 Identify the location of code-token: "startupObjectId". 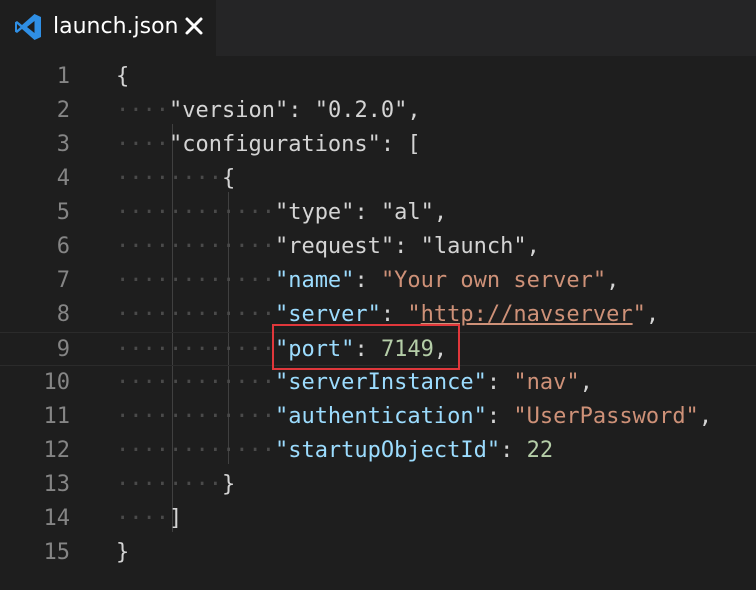
(387, 450).